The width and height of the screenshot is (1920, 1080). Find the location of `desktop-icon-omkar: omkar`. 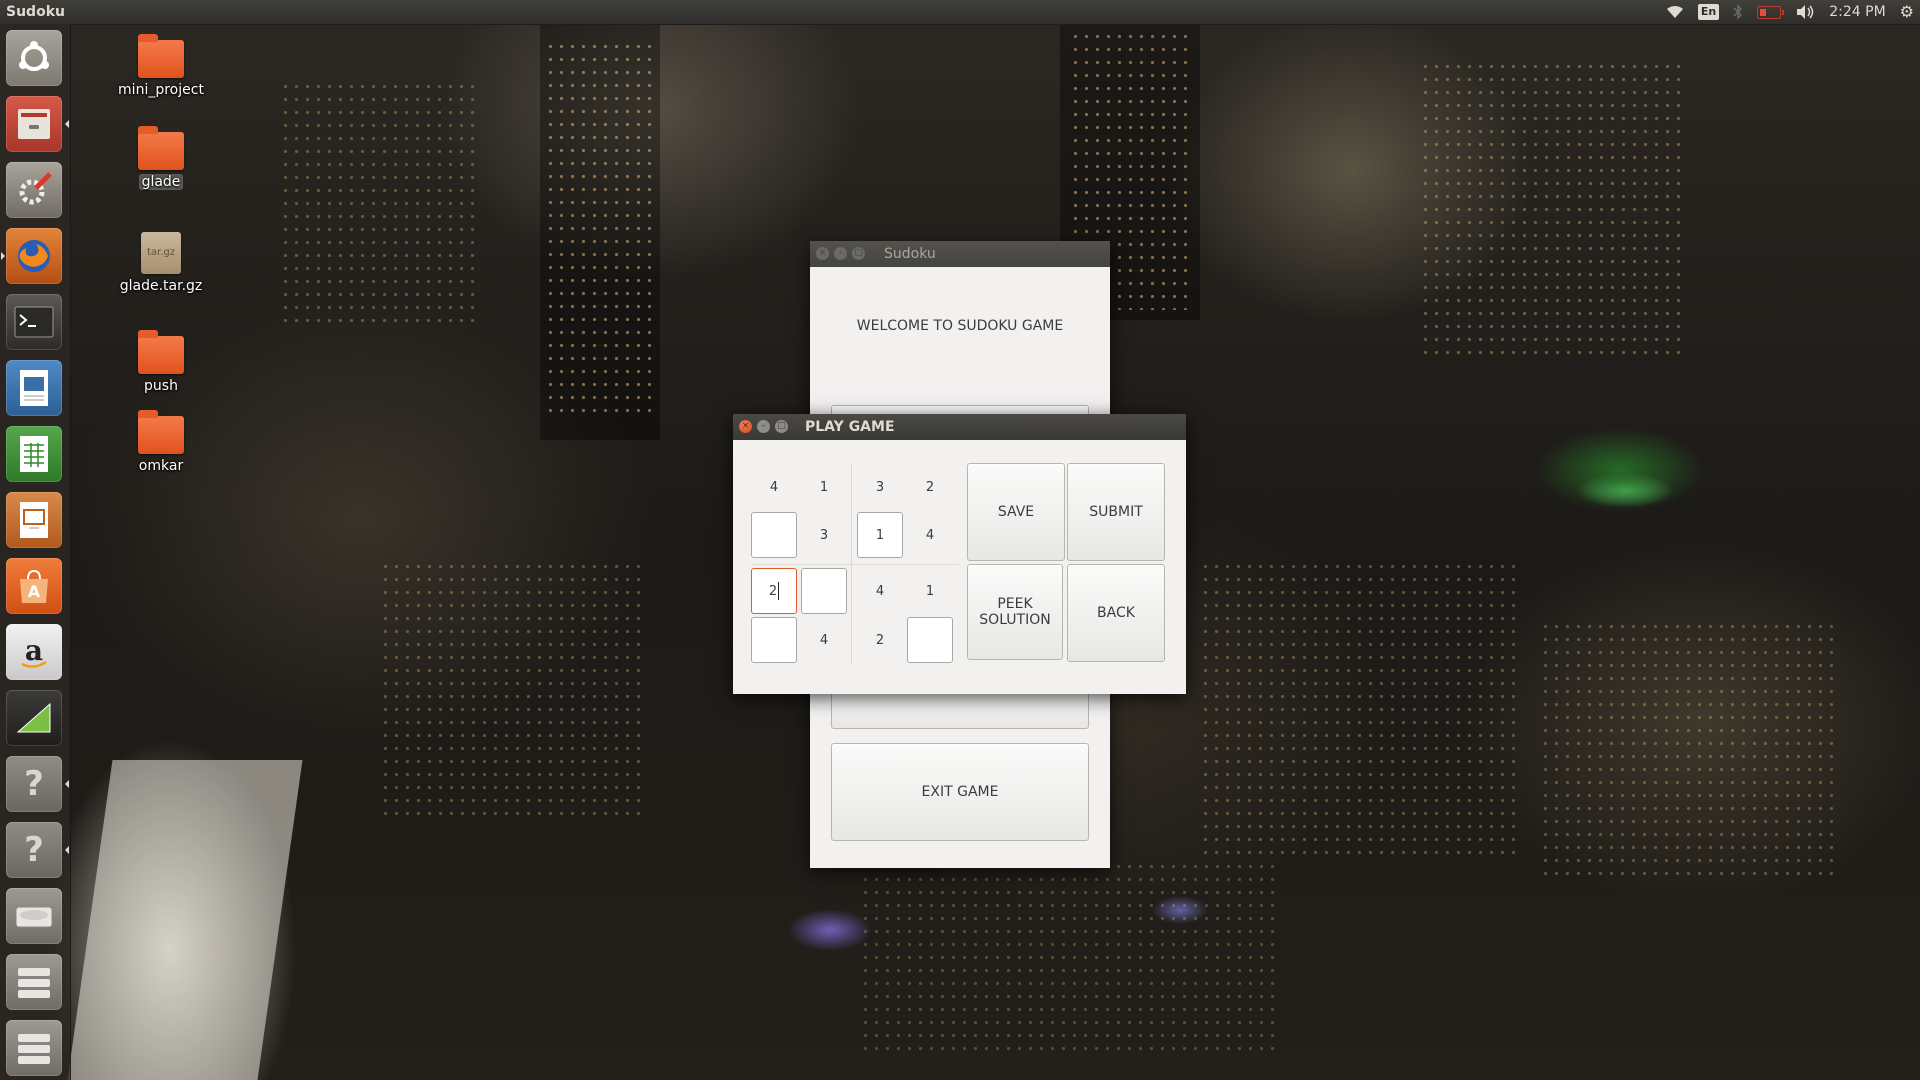

desktop-icon-omkar: omkar is located at coordinates (161, 442).